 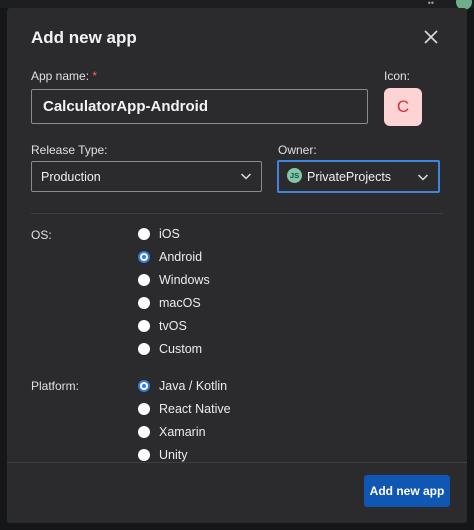 I want to click on radio-option-label: Windows, so click(x=184, y=280).